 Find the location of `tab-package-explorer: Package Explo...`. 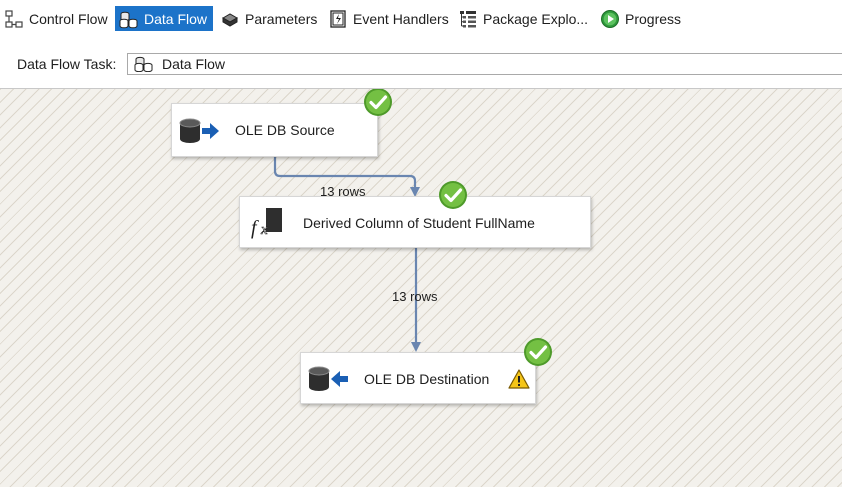

tab-package-explorer: Package Explo... is located at coordinates (524, 18).